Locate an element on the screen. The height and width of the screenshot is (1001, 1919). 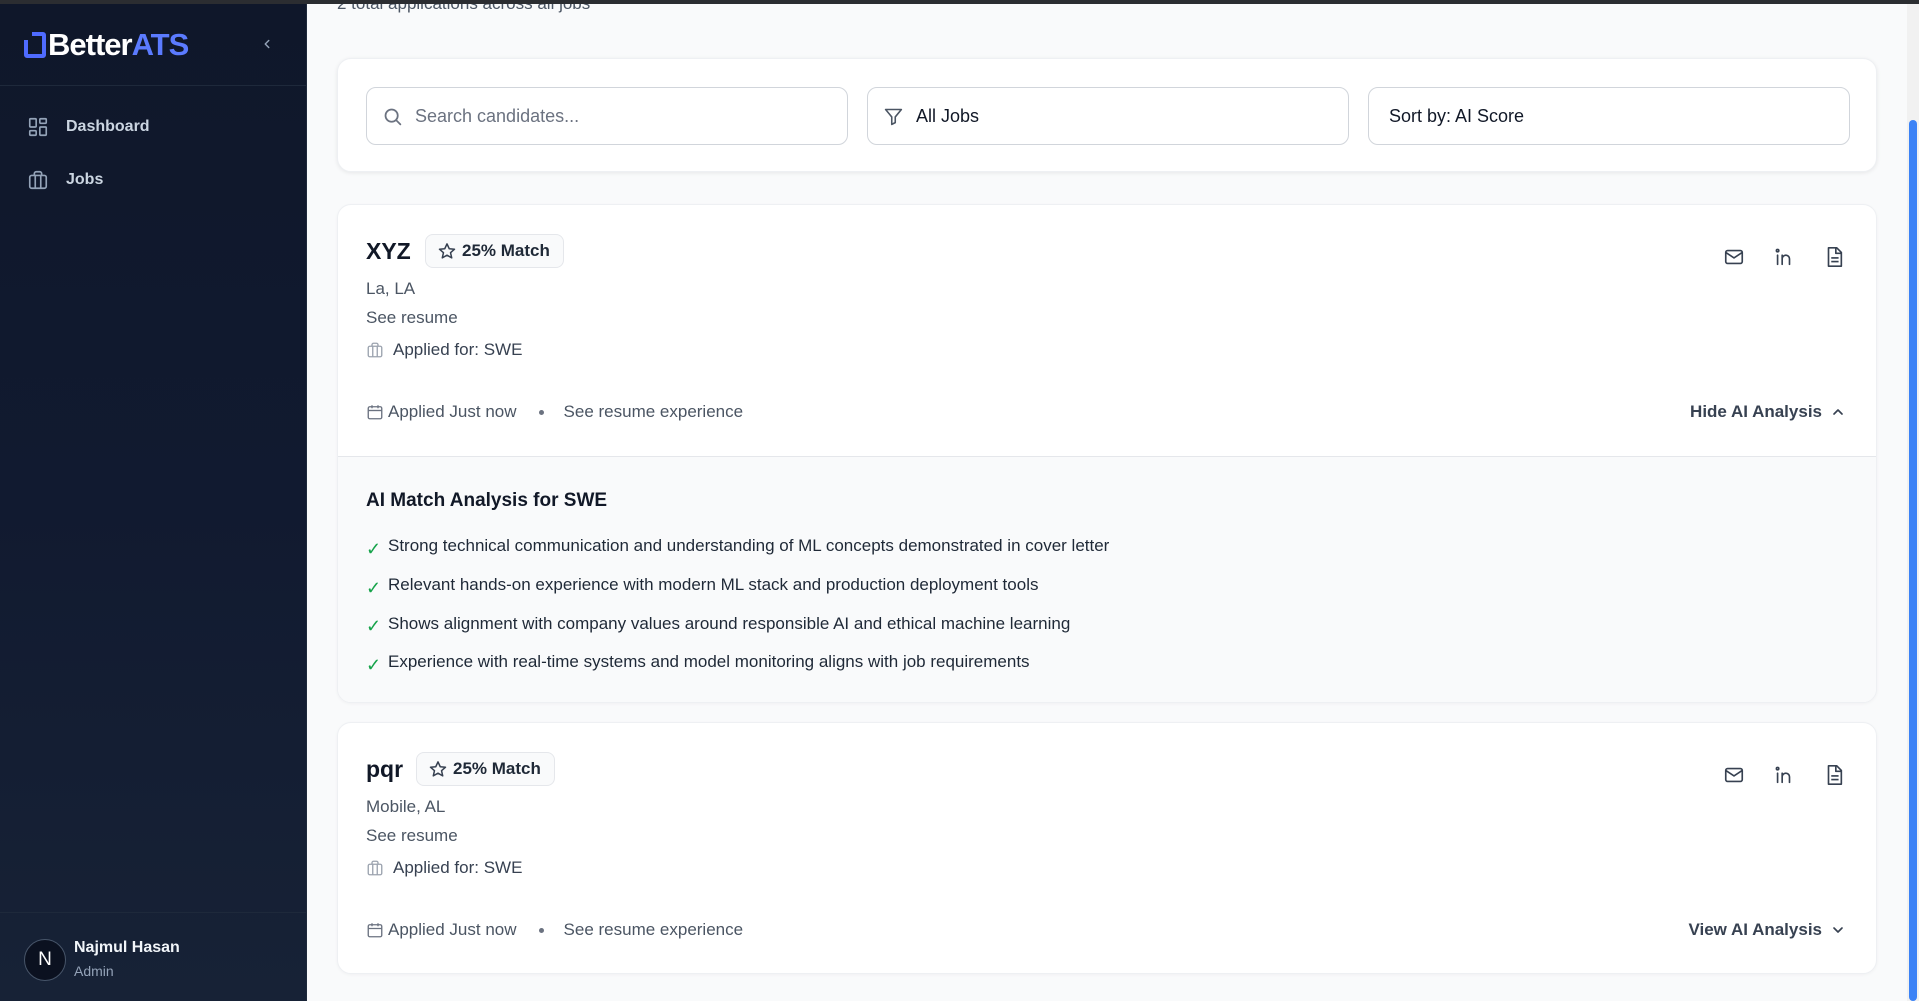
view-ai-analysis-button: View AI Analysis is located at coordinates (1767, 930).